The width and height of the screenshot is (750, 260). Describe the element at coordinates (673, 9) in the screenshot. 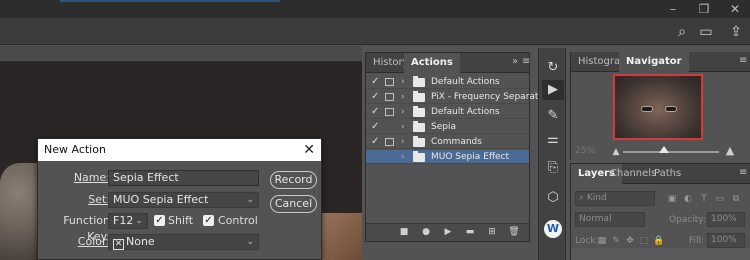

I see `minimize-icon: –` at that location.